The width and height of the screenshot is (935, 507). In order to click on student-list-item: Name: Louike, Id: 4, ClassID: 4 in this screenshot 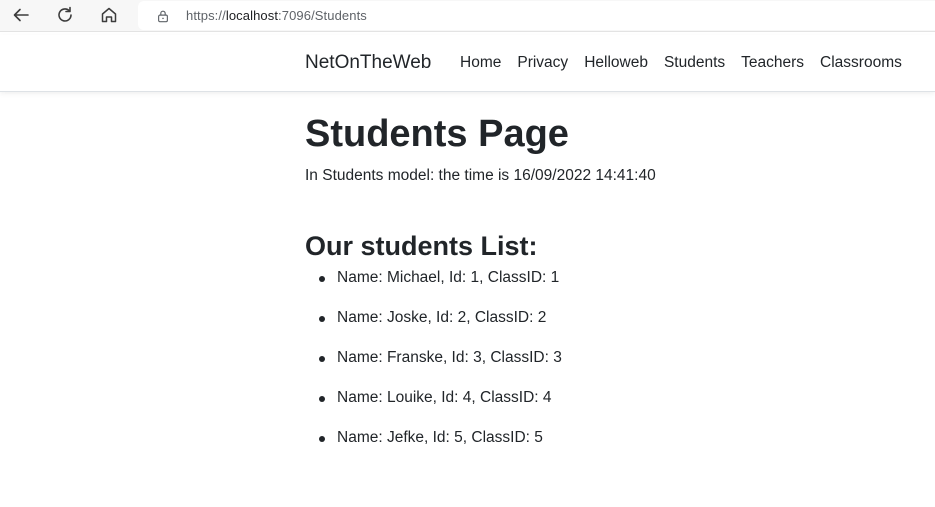, I will do `click(622, 398)`.